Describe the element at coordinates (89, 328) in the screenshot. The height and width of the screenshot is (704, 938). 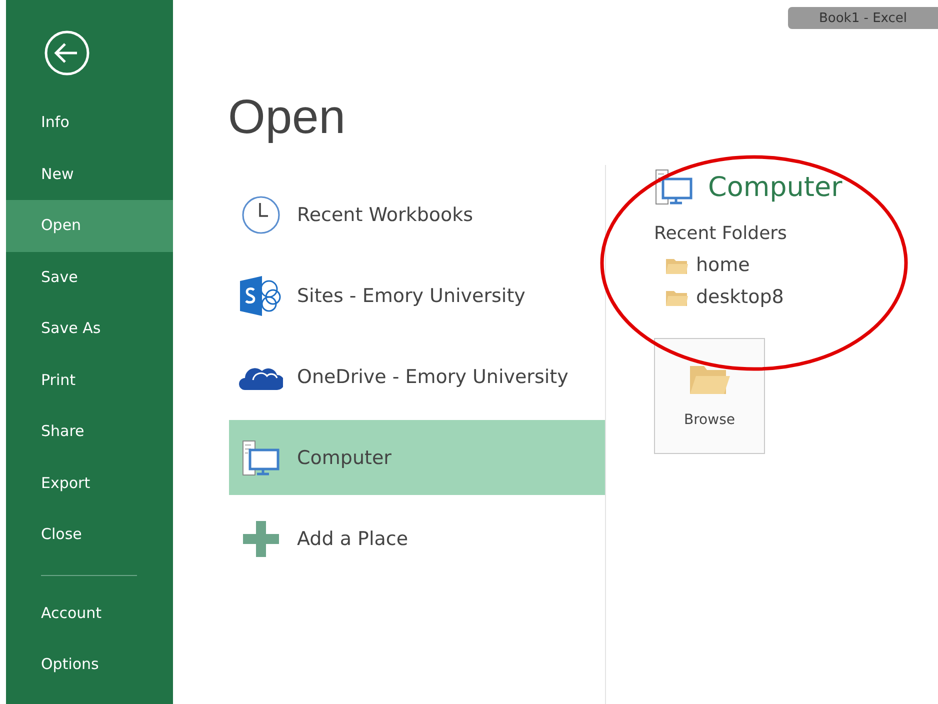
I see `sidebar-item: Save As` at that location.